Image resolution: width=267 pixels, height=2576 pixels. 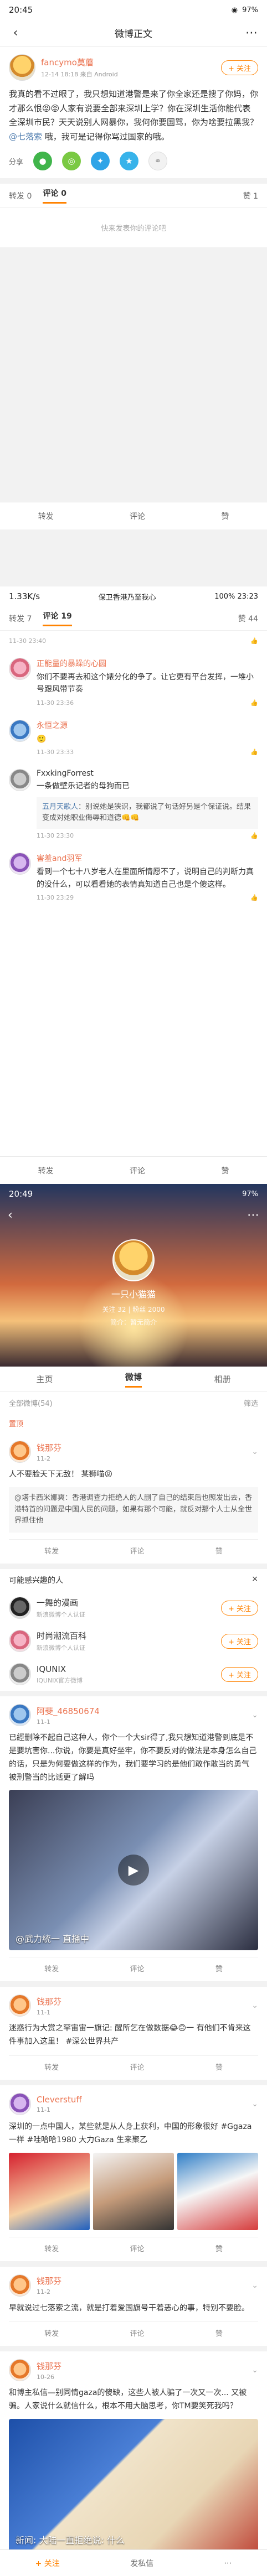 What do you see at coordinates (54, 196) in the screenshot?
I see `tab-comment: 评论 0` at bounding box center [54, 196].